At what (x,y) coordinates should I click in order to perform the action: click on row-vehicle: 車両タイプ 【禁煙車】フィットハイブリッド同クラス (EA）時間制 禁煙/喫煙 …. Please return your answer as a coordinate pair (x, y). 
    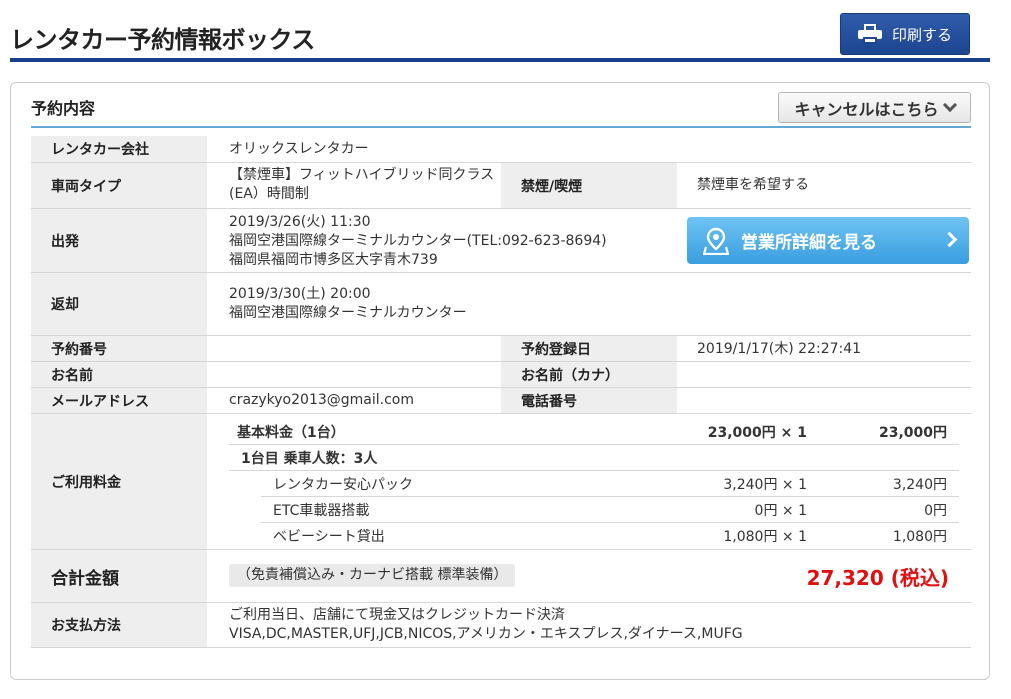
    Looking at the image, I should click on (501, 186).